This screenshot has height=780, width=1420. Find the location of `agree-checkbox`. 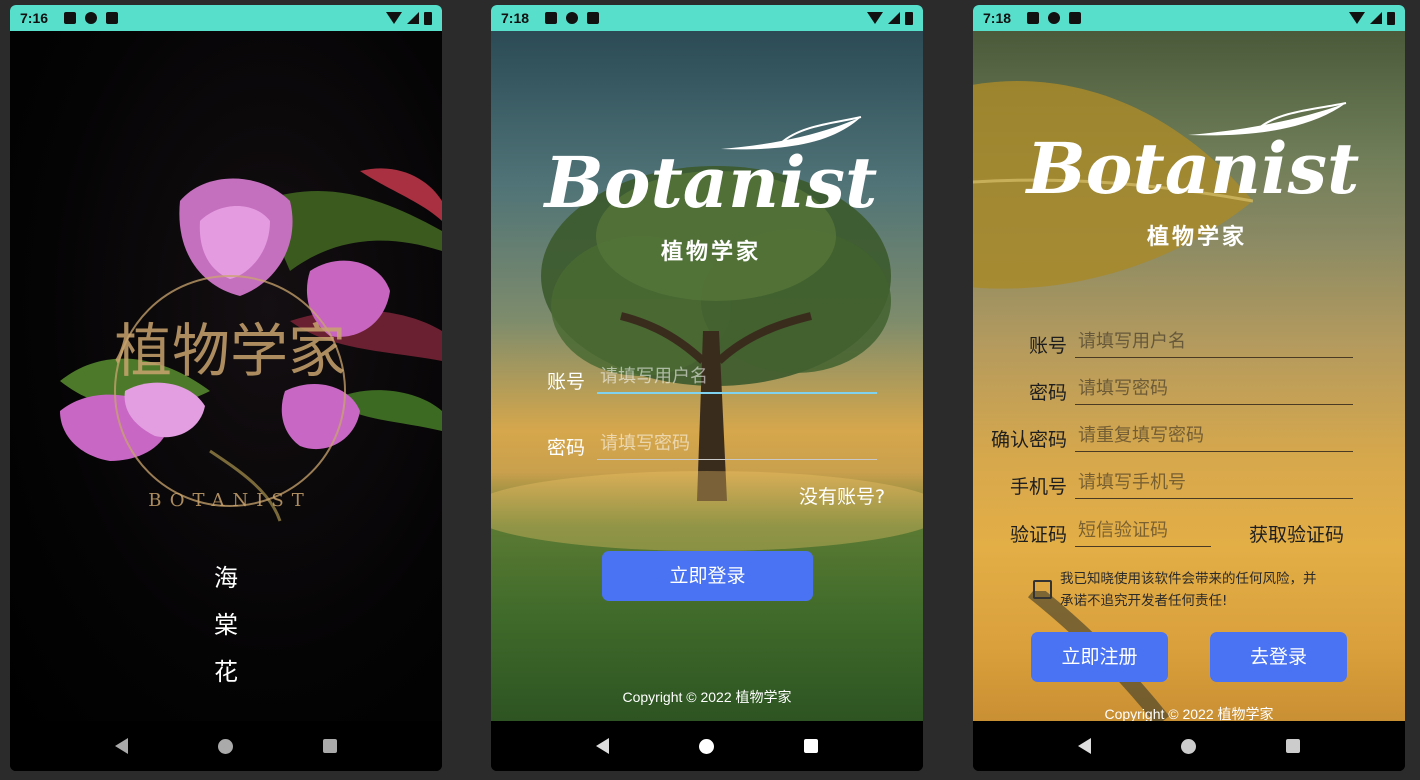

agree-checkbox is located at coordinates (1042, 589).